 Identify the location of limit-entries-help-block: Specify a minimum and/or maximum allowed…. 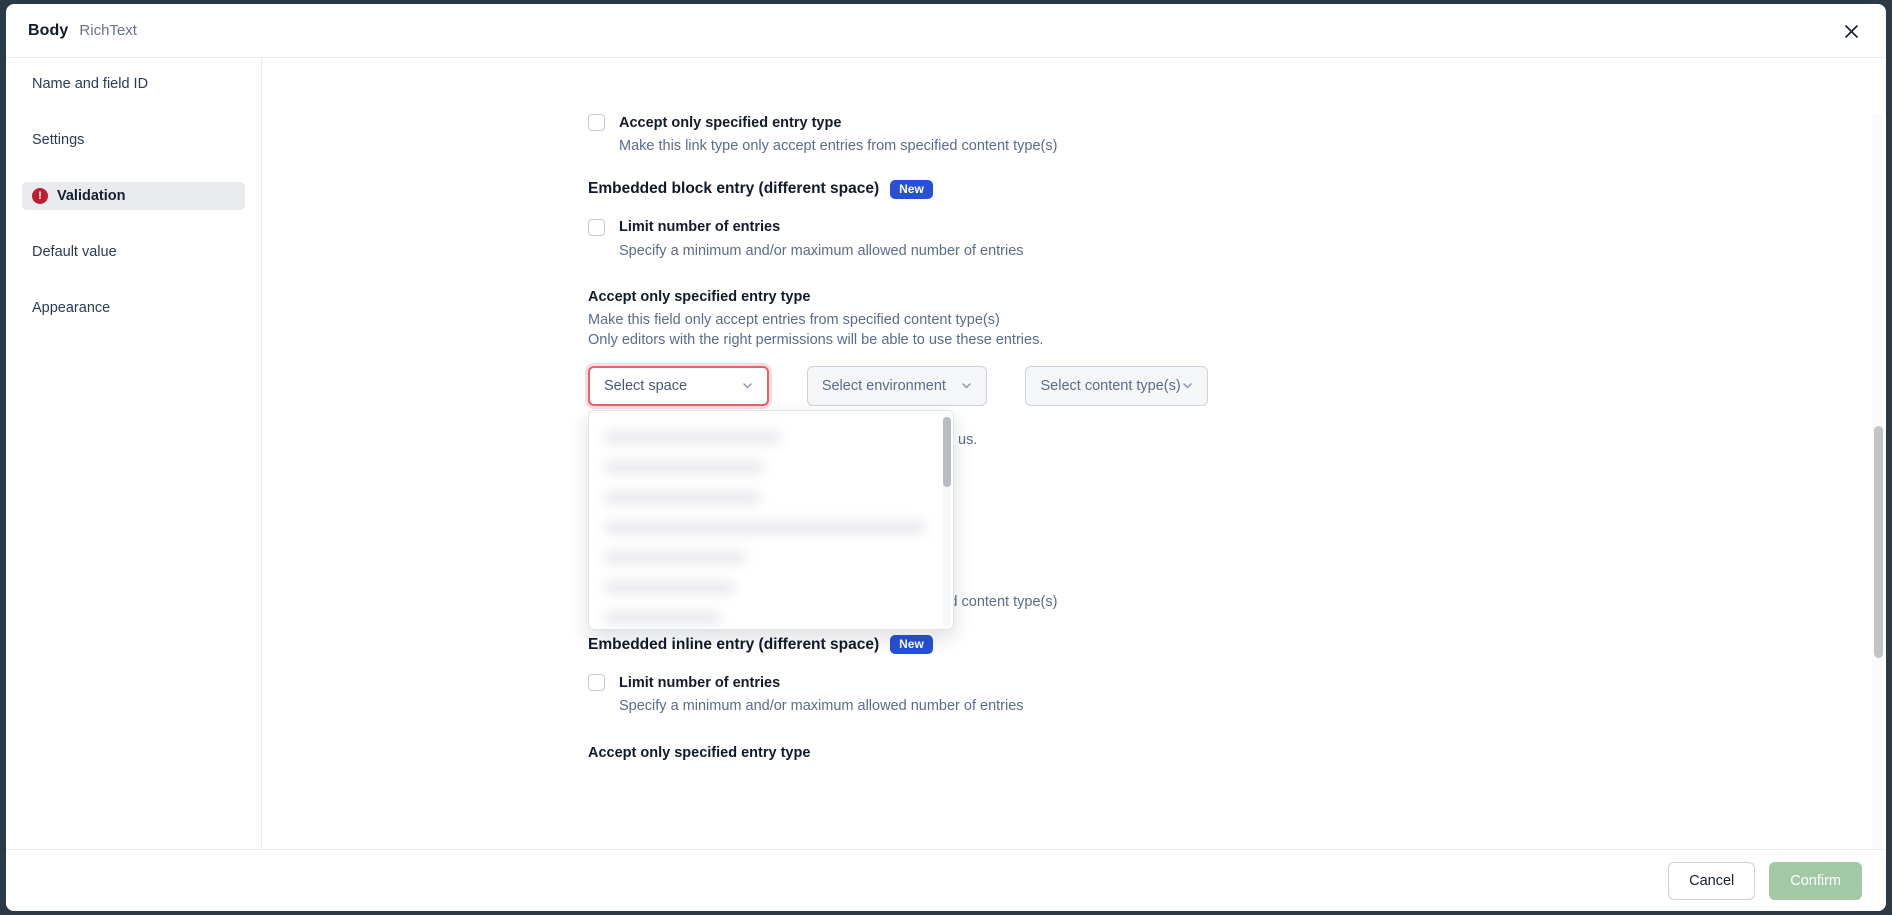
(821, 250).